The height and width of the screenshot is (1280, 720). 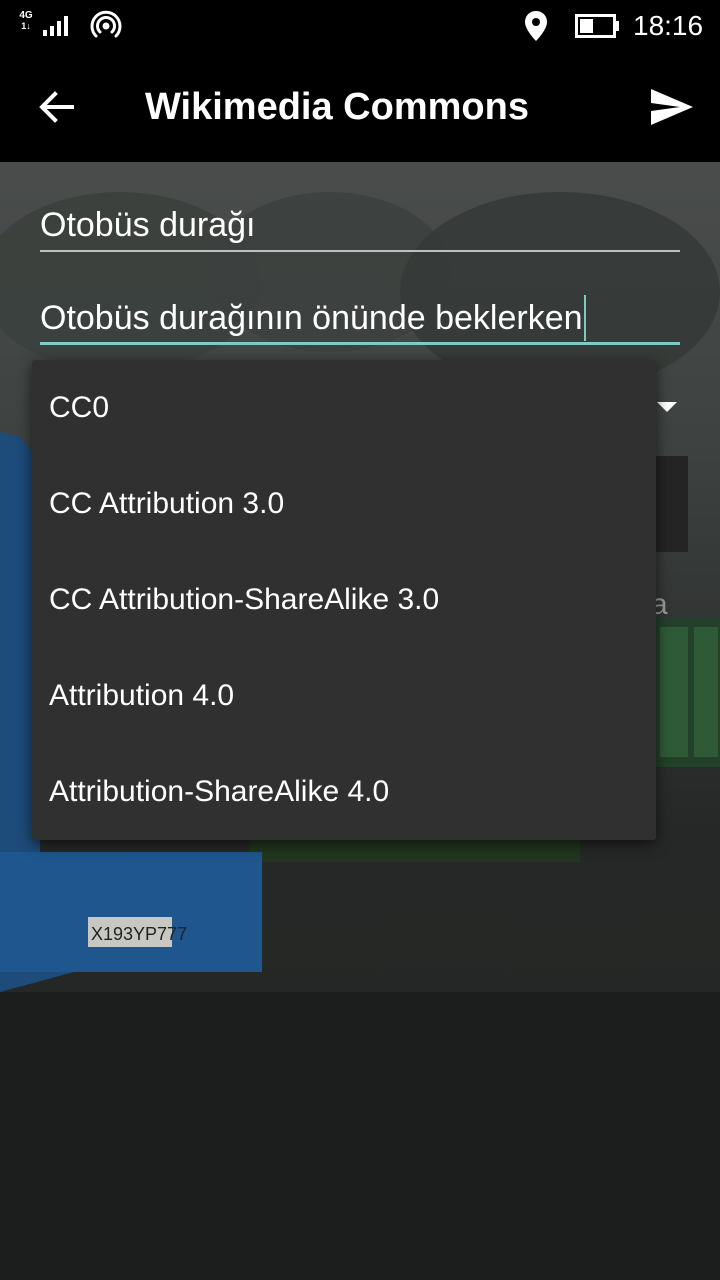 I want to click on title-input: Otobüs durağı, so click(x=360, y=225).